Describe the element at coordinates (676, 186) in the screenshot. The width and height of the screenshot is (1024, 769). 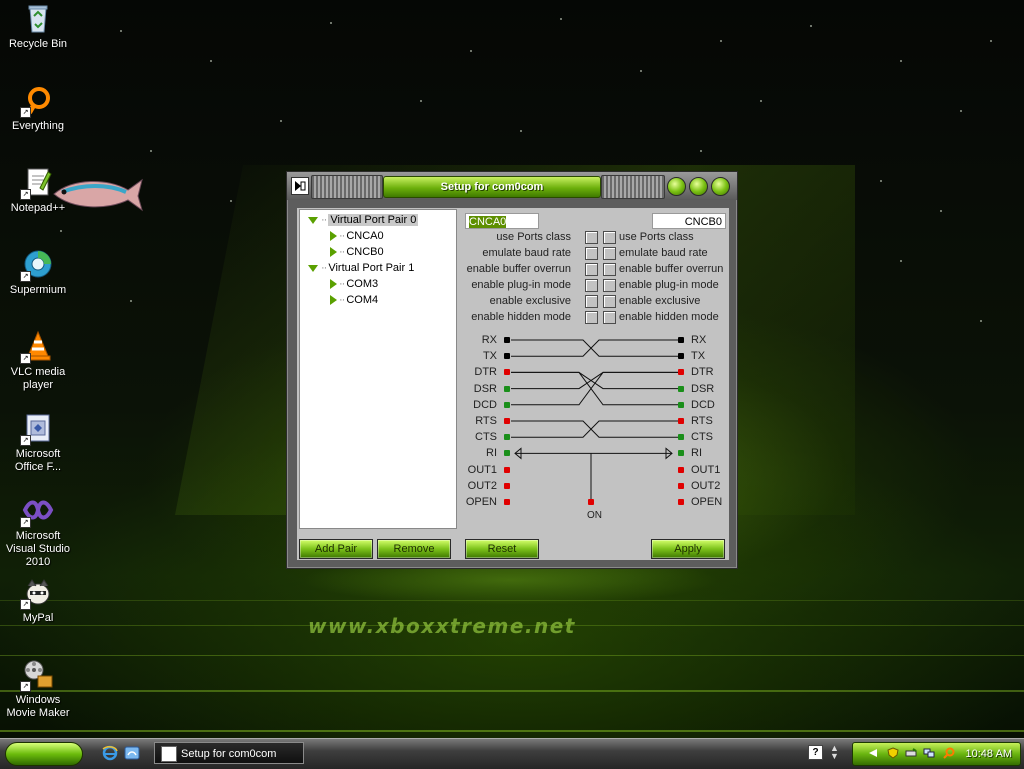
I see `minimize-button` at that location.